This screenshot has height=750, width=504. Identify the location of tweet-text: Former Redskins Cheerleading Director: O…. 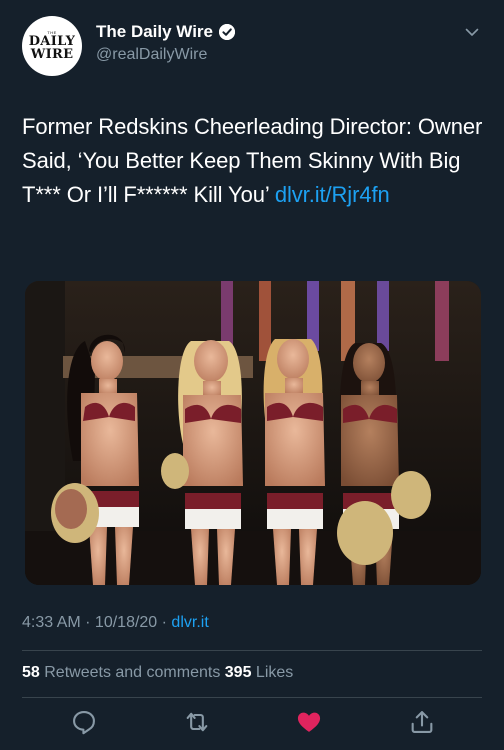
(253, 161).